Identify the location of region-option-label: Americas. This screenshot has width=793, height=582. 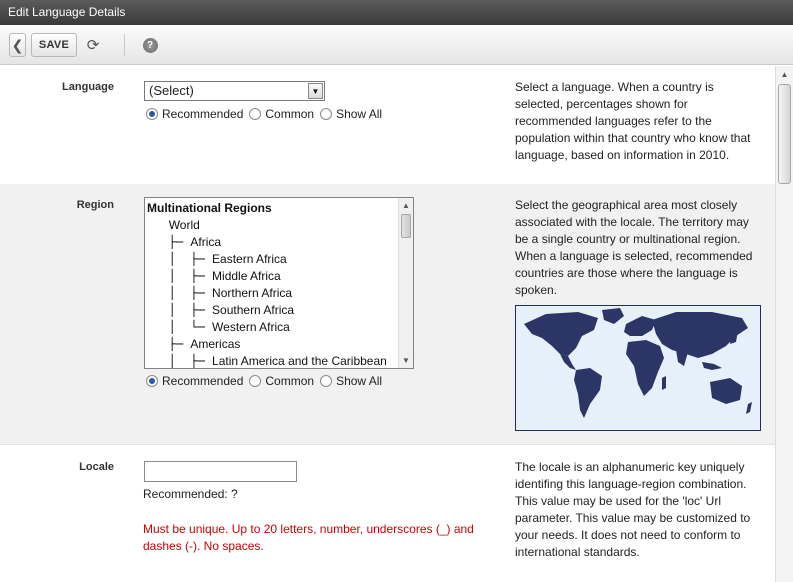
(215, 344).